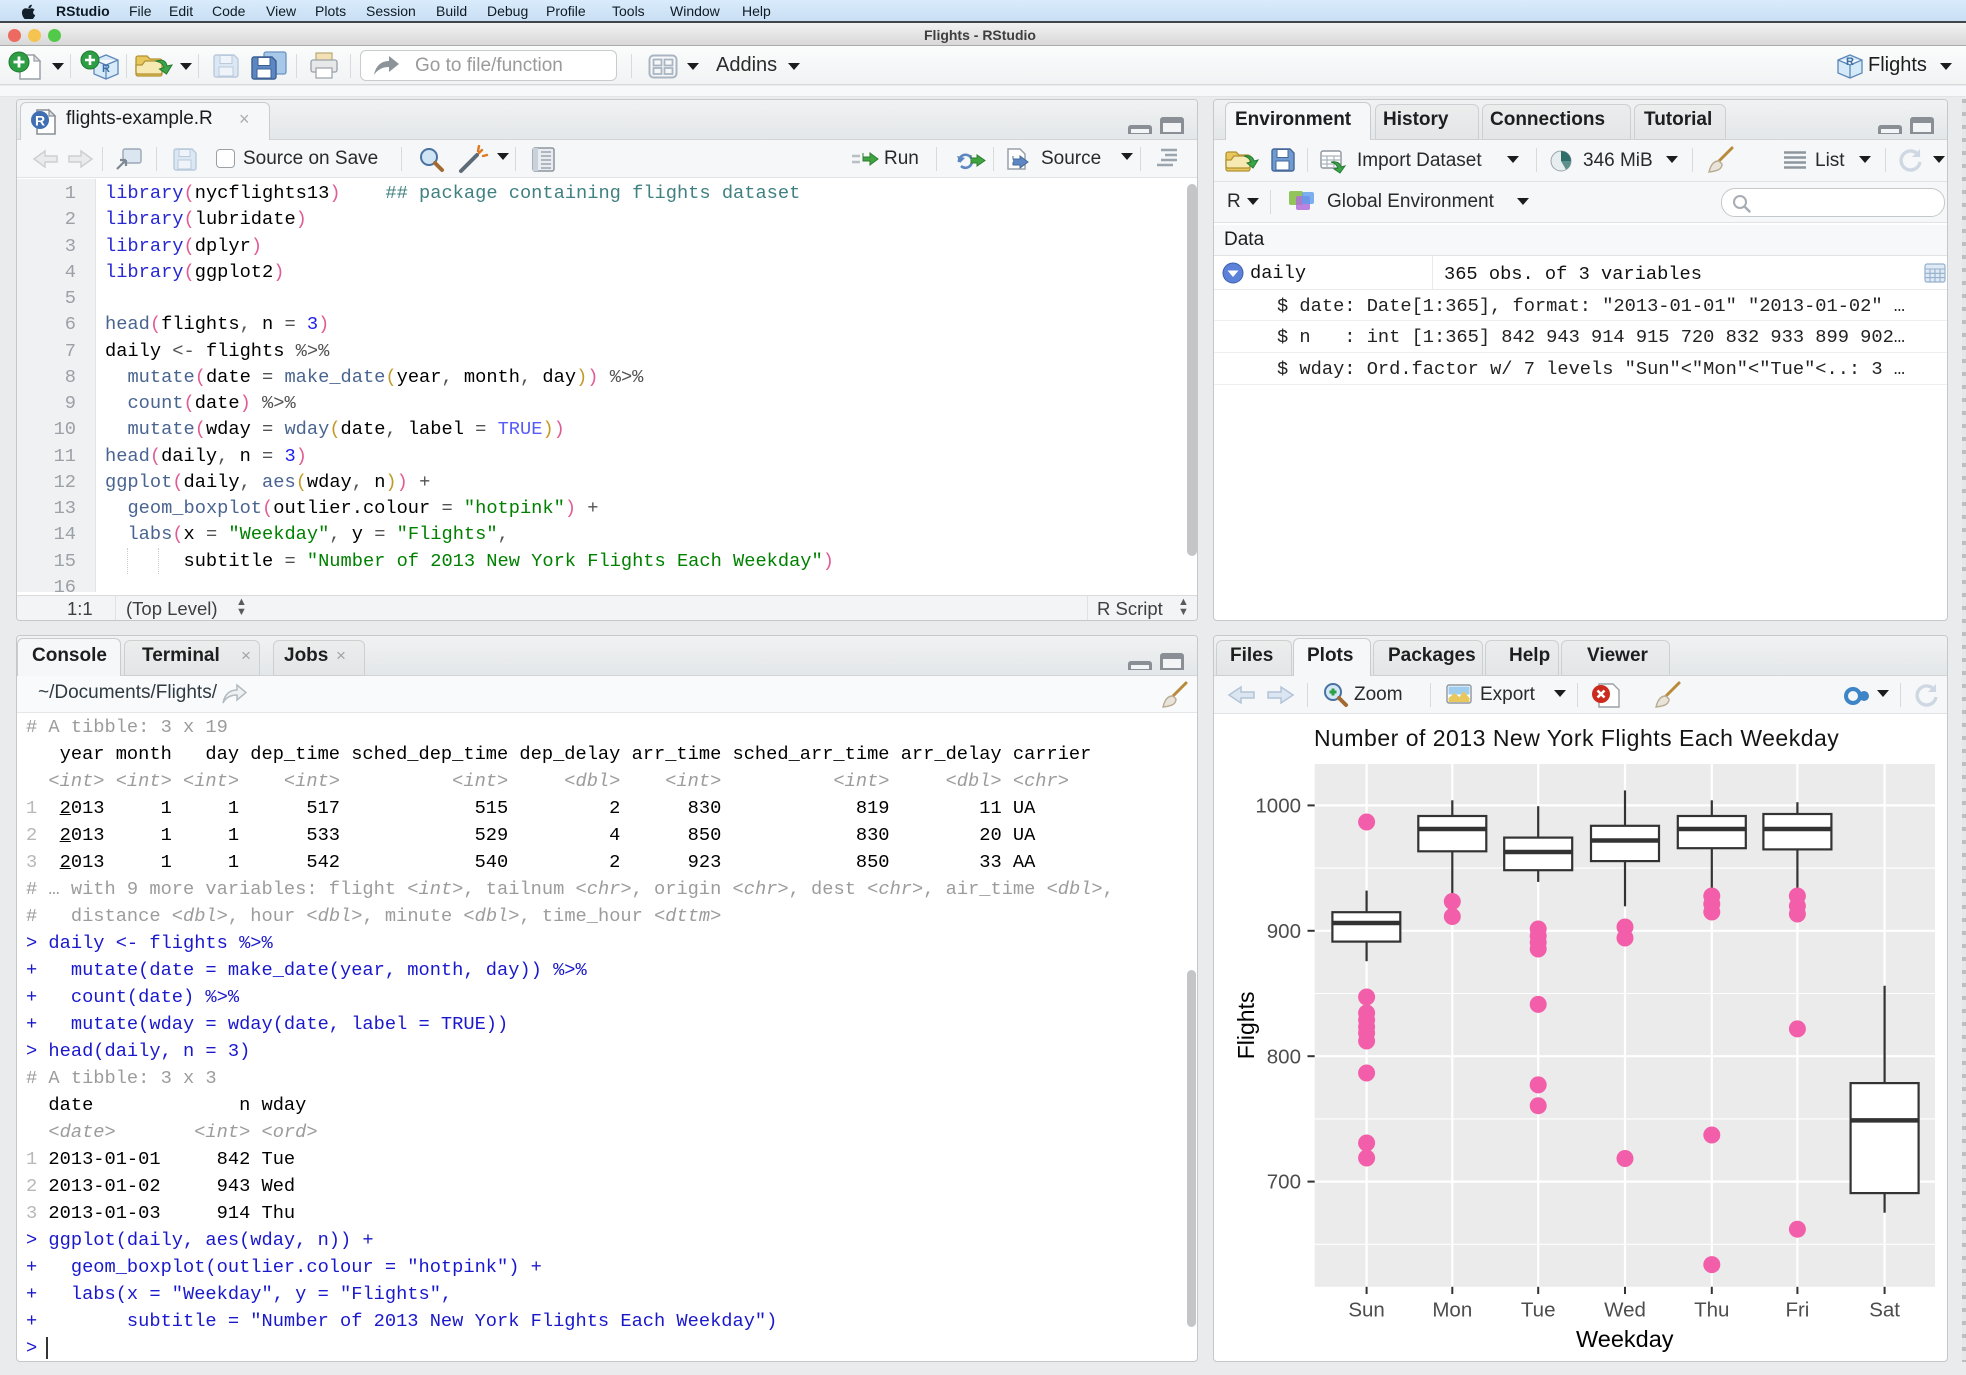 Image resolution: width=1966 pixels, height=1375 pixels. I want to click on svg-text: Fri, so click(1797, 1310).